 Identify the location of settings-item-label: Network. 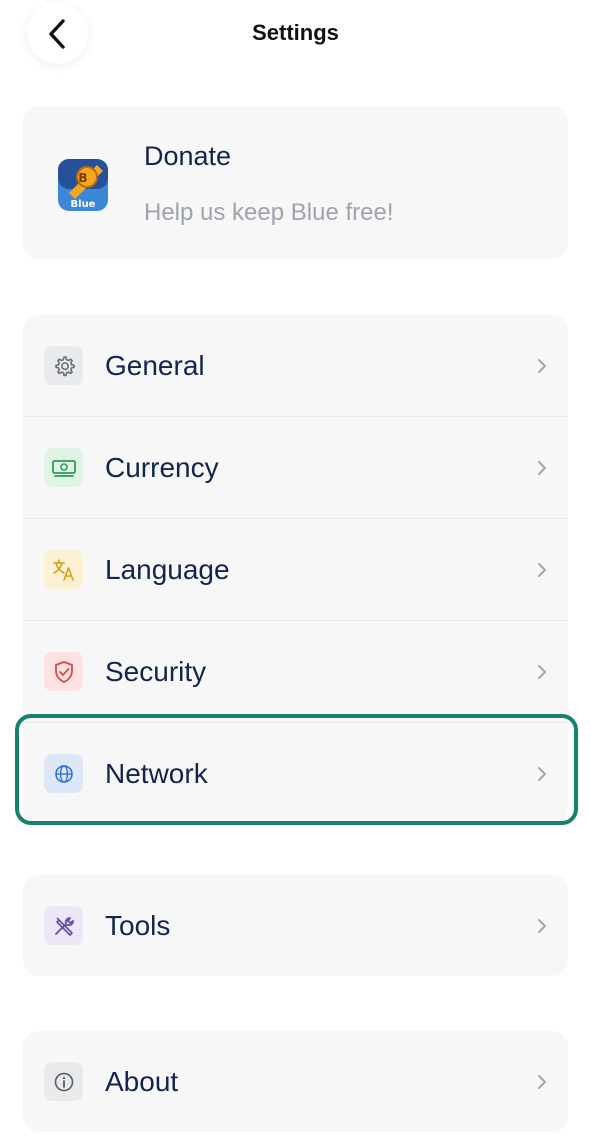
(156, 773).